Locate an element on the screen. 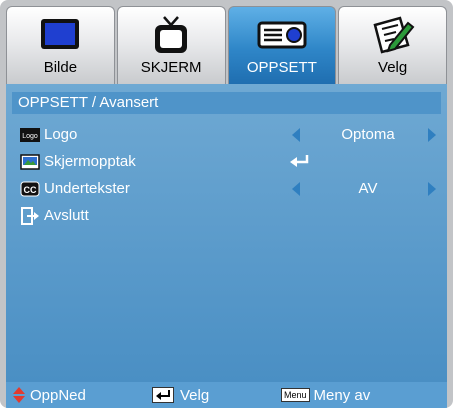 This screenshot has width=453, height=408. closed-caption-value: AV is located at coordinates (368, 188).